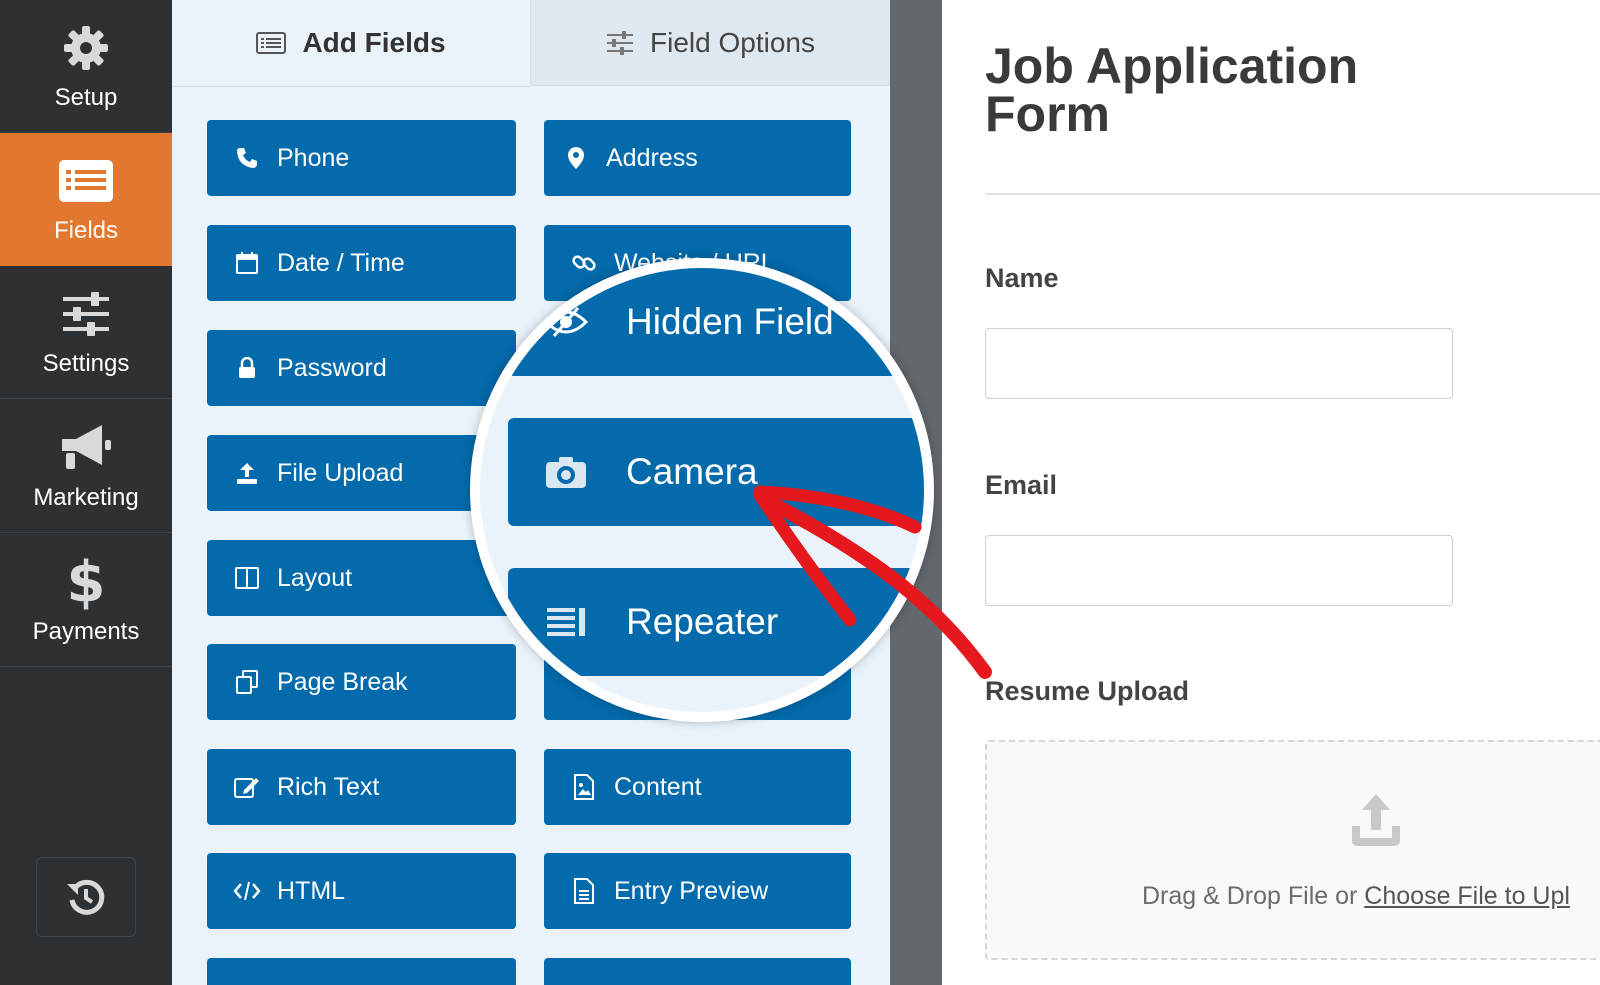  What do you see at coordinates (361, 891) in the screenshot?
I see `field-button-html: HTML` at bounding box center [361, 891].